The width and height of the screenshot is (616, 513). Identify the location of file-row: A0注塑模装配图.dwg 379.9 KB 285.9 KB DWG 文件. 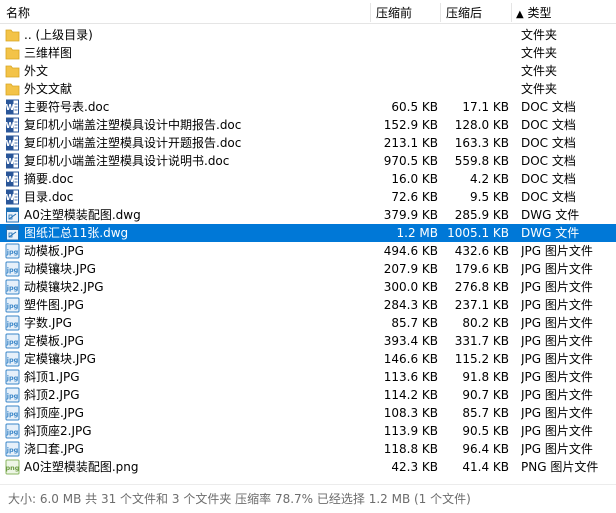
(308, 215).